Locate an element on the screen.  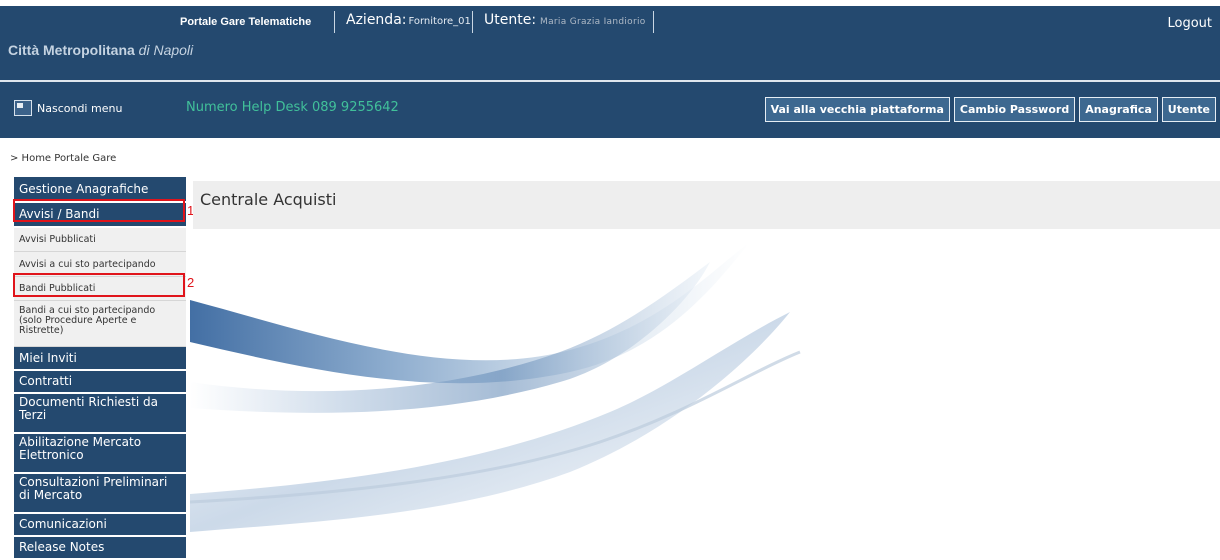
azienda-value: Fornitore_01 is located at coordinates (439, 21).